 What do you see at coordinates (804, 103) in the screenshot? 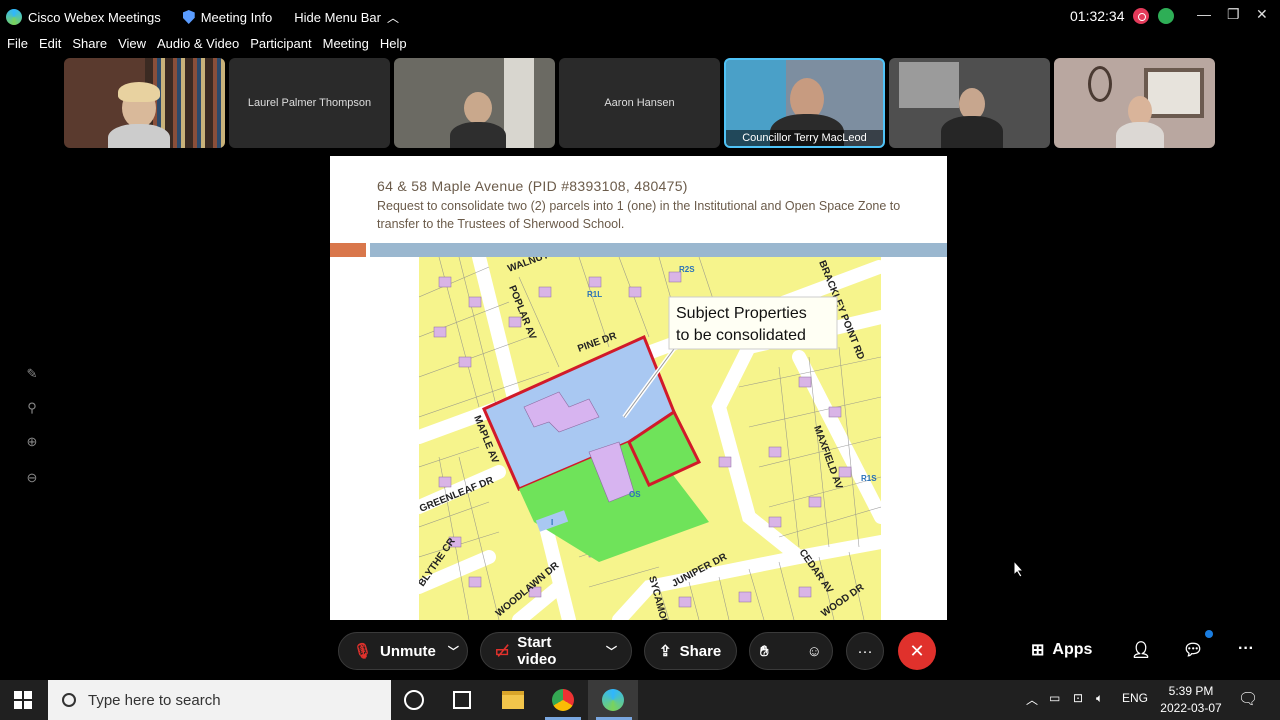
I see `participant-tile-active: Councillor Terry MacLeod` at bounding box center [804, 103].